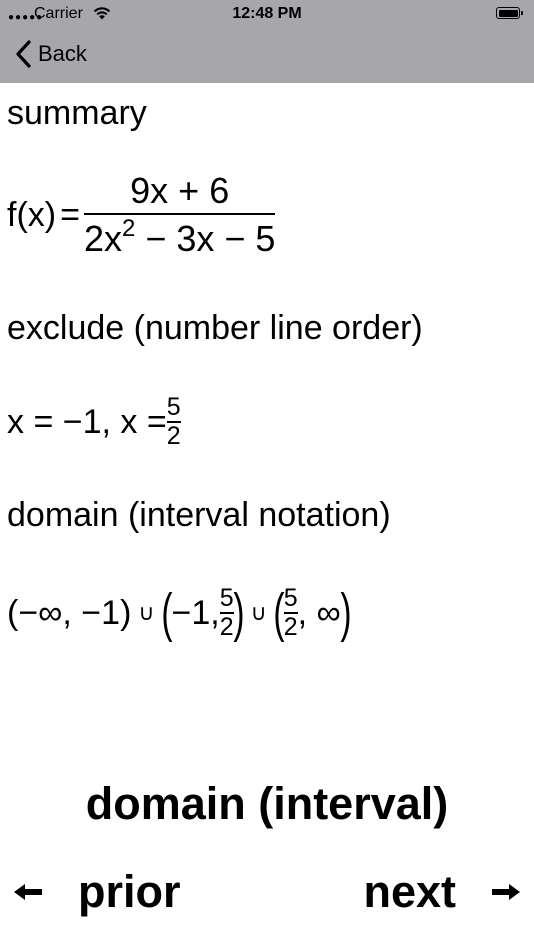  Describe the element at coordinates (226, 612) in the screenshot. I see `interval-two-fraction: 5 2` at that location.